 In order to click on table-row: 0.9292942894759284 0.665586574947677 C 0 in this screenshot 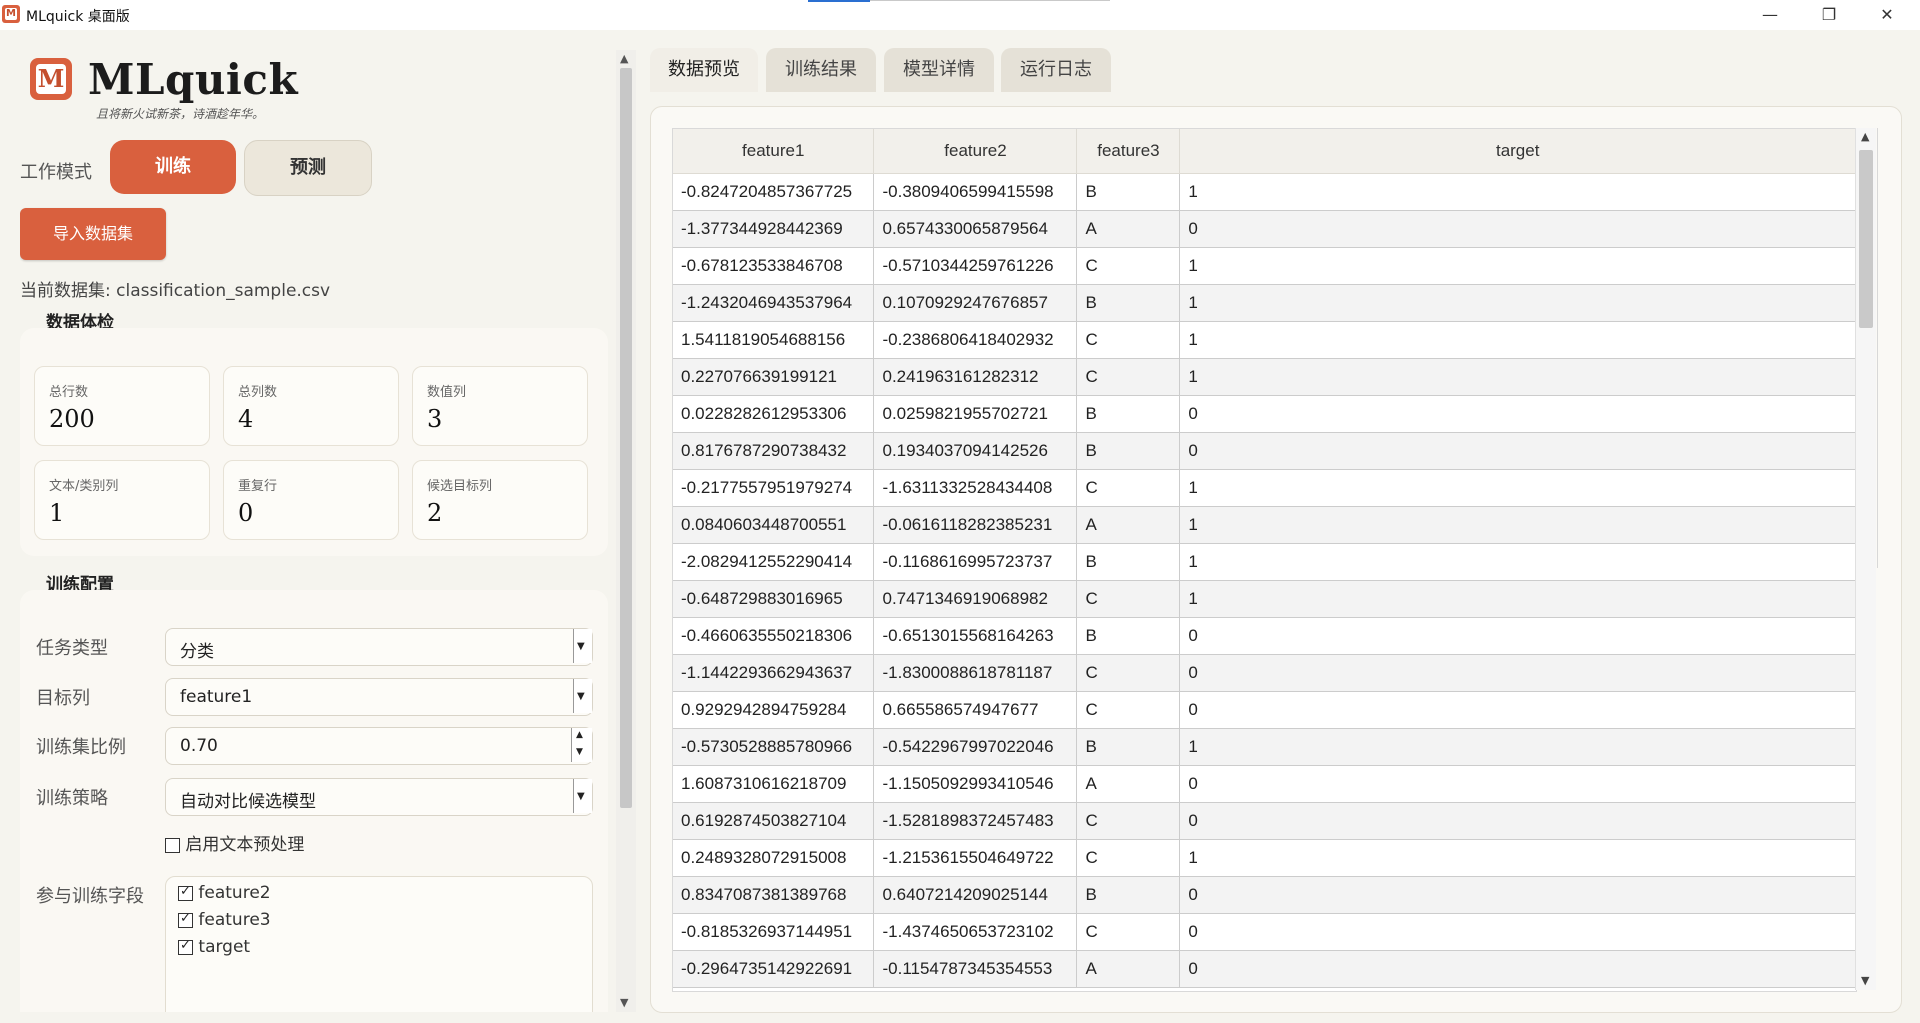, I will do `click(1264, 710)`.